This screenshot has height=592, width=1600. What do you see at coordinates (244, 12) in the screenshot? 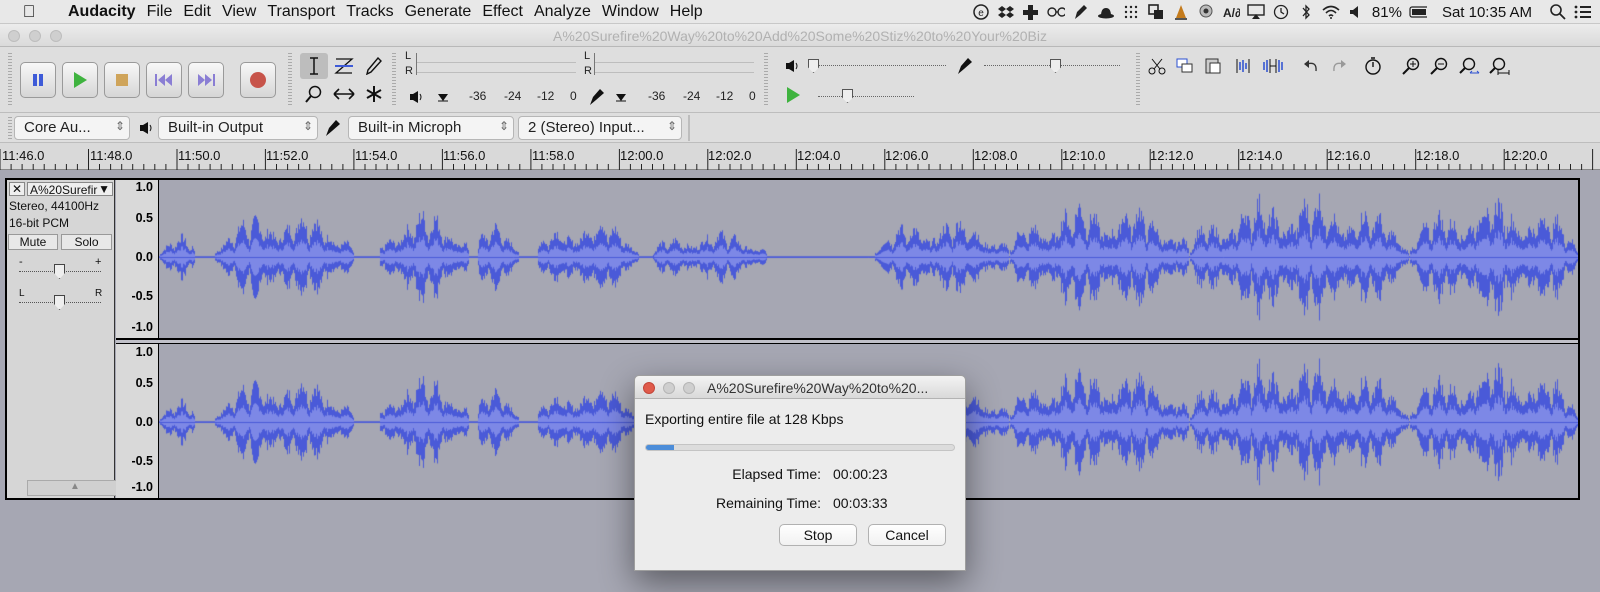
I see `menu-view: View` at bounding box center [244, 12].